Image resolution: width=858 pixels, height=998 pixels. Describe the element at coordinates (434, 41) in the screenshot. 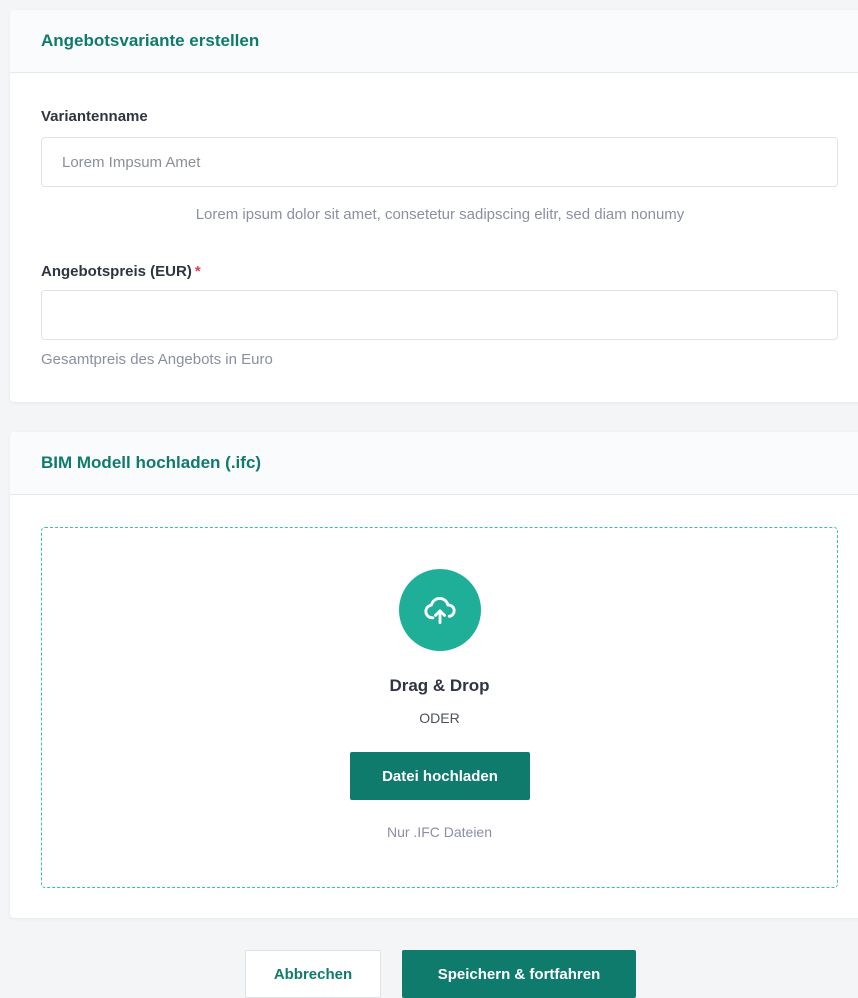

I see `variant-card-header: Angebotsvariante erstellen` at that location.